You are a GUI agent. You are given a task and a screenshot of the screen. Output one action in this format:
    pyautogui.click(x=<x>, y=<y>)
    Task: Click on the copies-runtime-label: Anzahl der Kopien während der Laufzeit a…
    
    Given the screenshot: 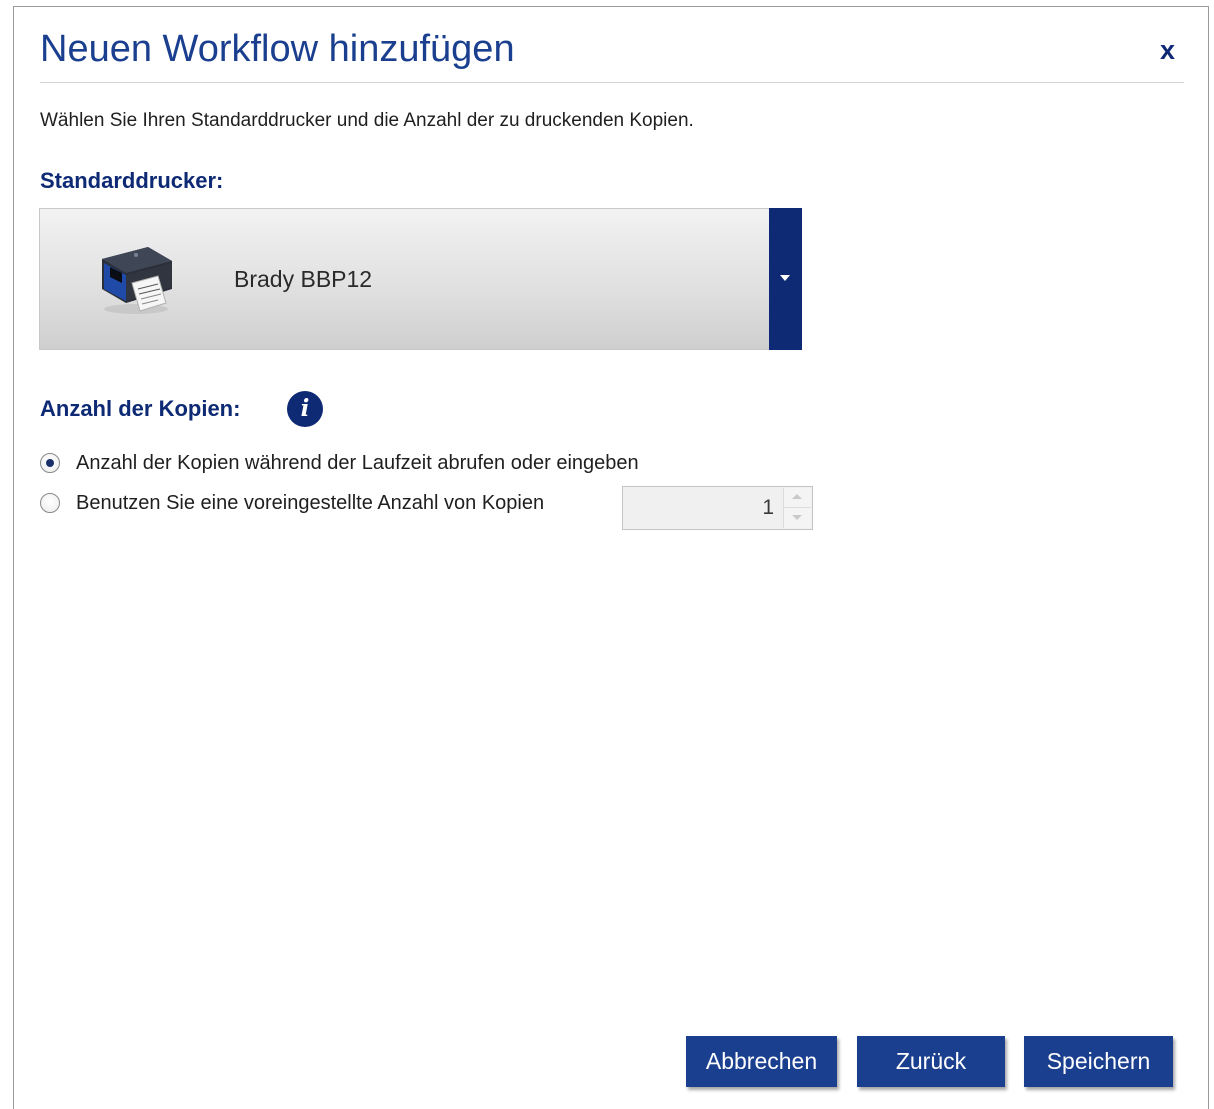 What is the action you would take?
    pyautogui.click(x=357, y=462)
    